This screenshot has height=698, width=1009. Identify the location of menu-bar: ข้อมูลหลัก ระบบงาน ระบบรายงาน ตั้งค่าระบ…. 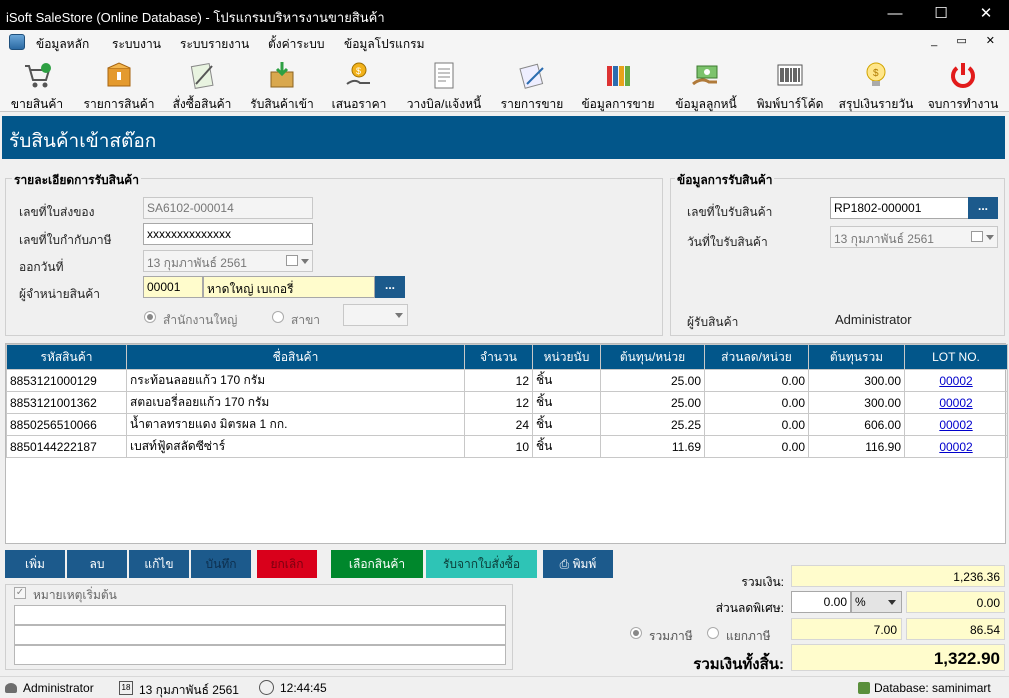
(504, 42).